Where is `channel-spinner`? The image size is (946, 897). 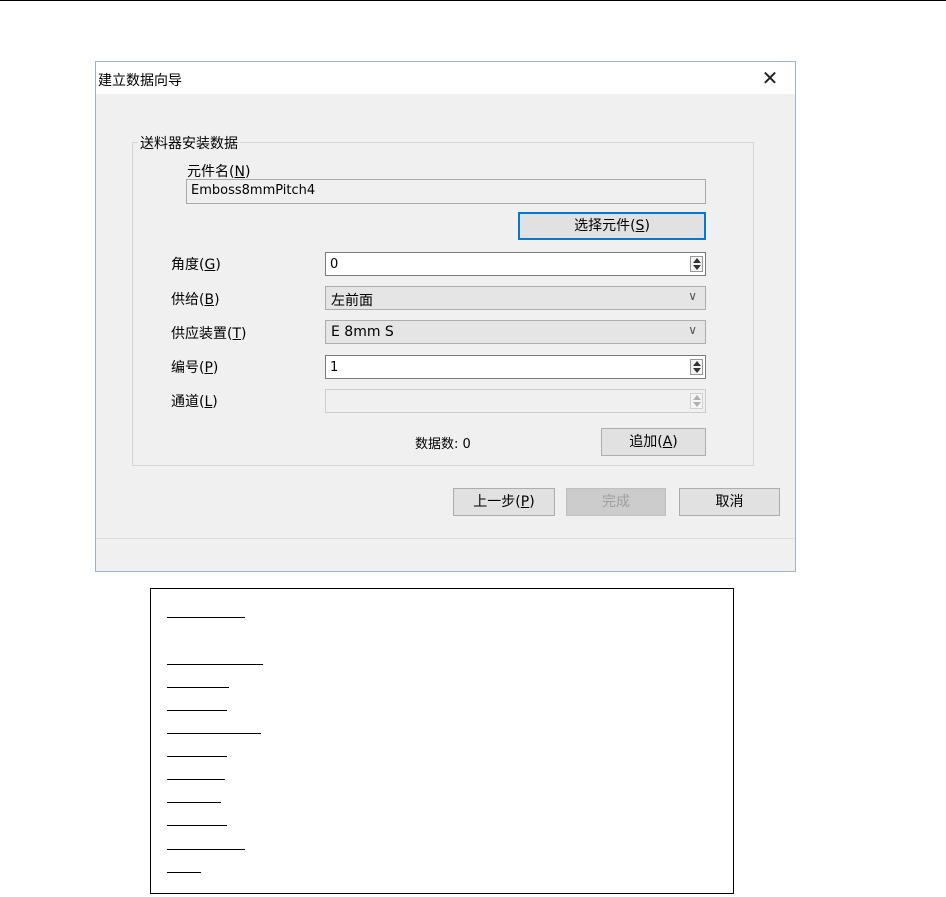 channel-spinner is located at coordinates (515, 401).